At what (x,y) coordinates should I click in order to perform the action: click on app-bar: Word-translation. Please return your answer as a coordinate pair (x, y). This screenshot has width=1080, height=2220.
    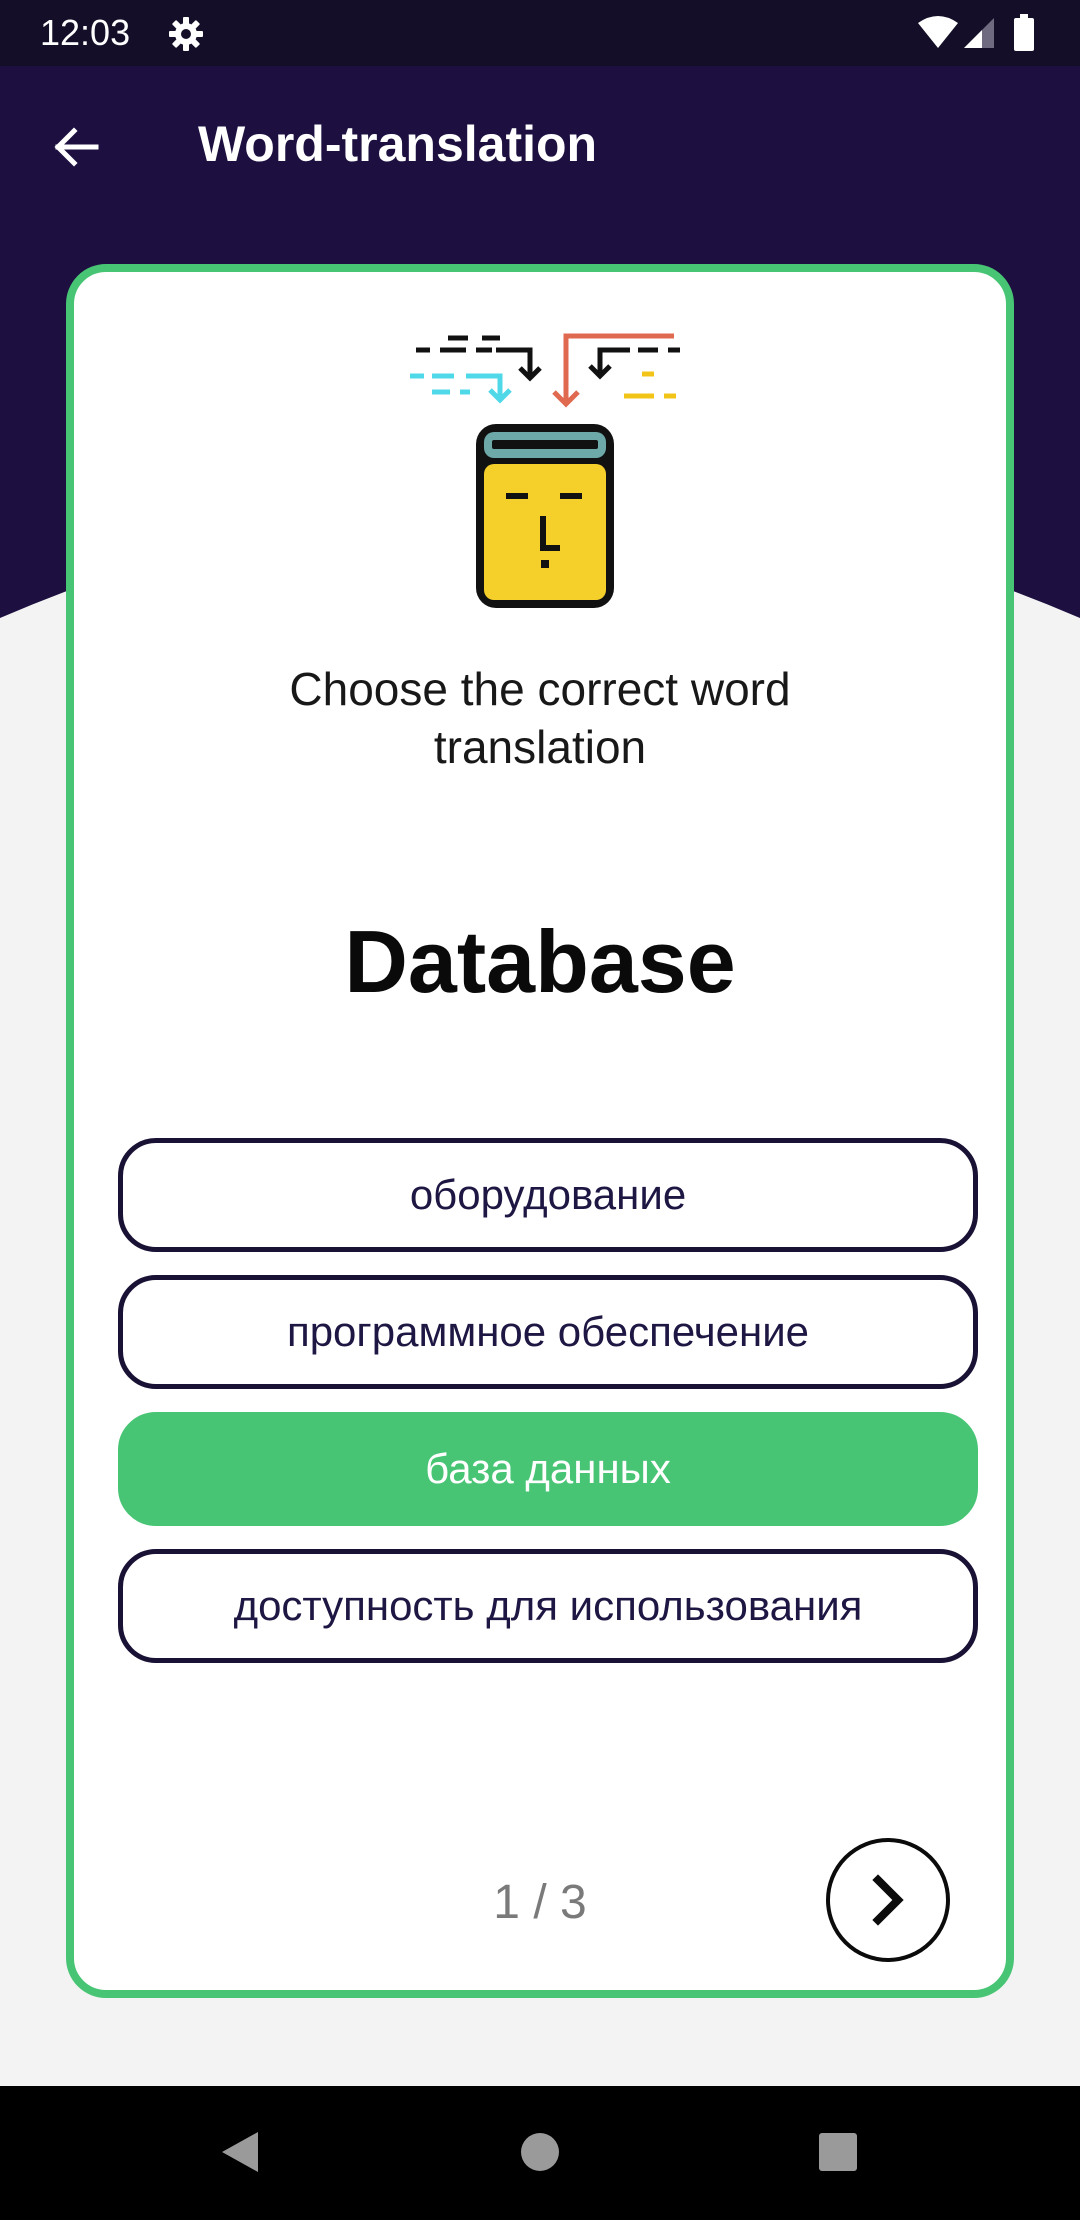
    Looking at the image, I should click on (540, 145).